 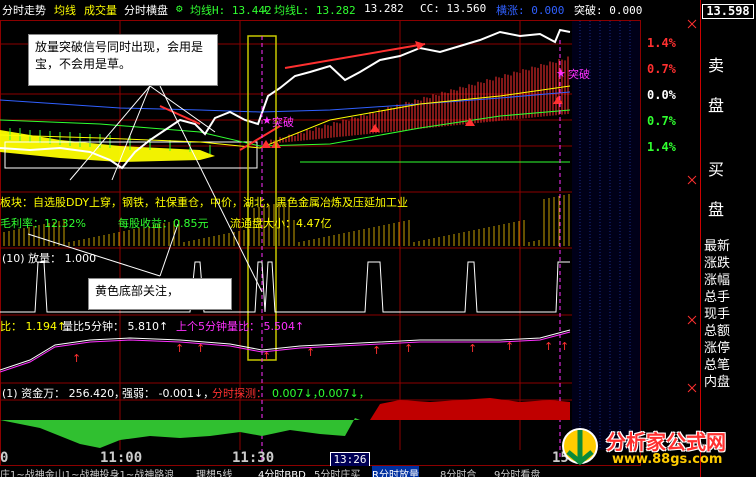 I want to click on menu-total-volume: 总手, so click(x=717, y=297).